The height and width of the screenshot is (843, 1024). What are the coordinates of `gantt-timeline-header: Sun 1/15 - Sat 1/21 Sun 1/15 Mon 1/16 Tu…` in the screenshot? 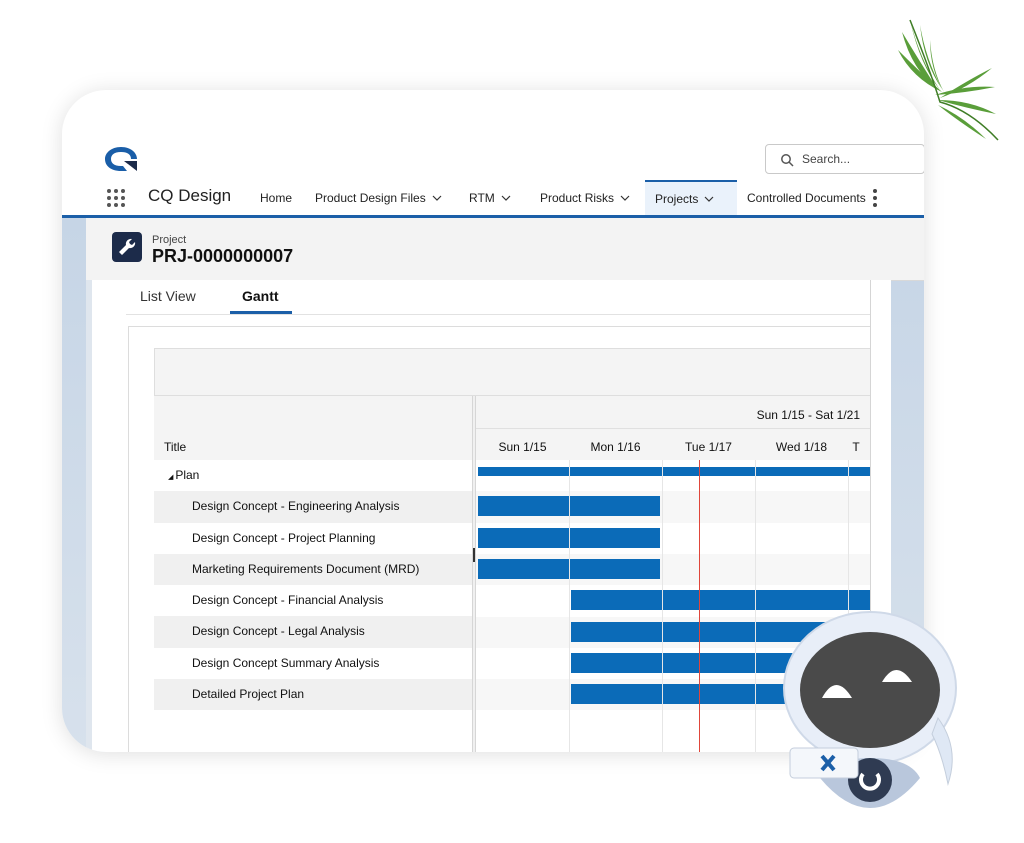 It's located at (673, 428).